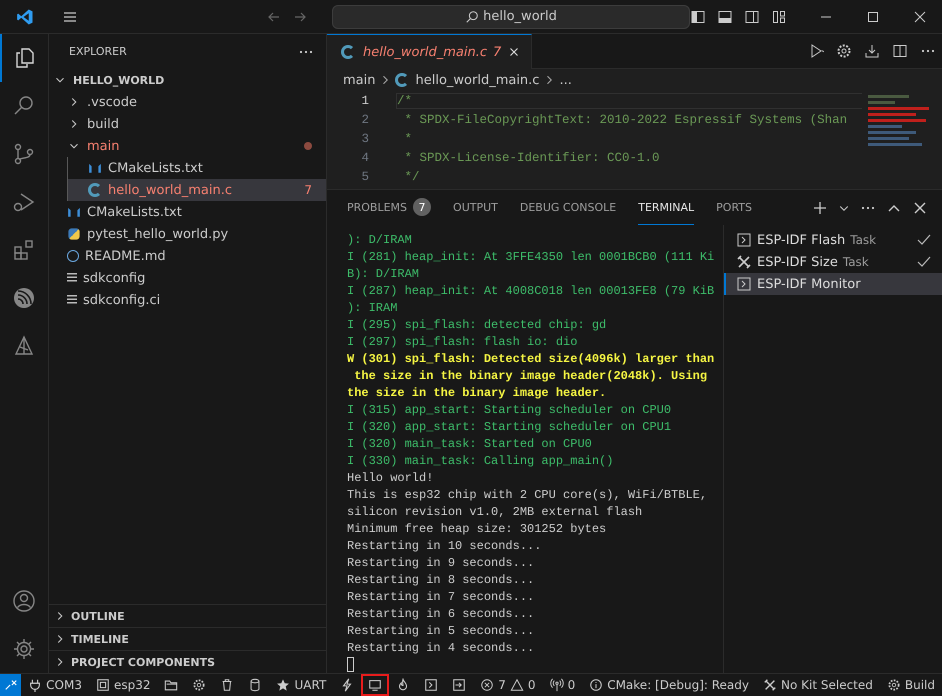  What do you see at coordinates (531, 291) in the screenshot?
I see `terminal-line: I (287) heap_init: At 4008C018 len 00013FE8 (79 KiB` at bounding box center [531, 291].